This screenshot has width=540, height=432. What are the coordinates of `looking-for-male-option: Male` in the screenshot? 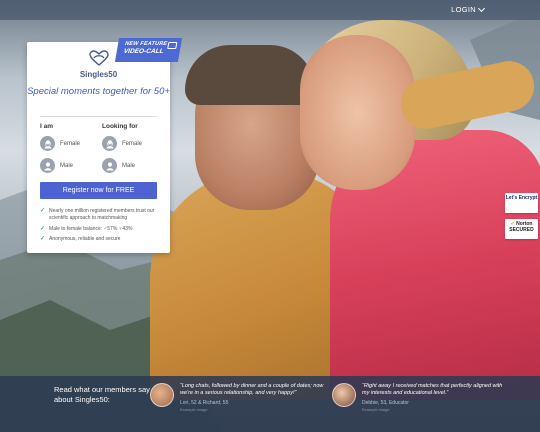 It's located at (118, 165).